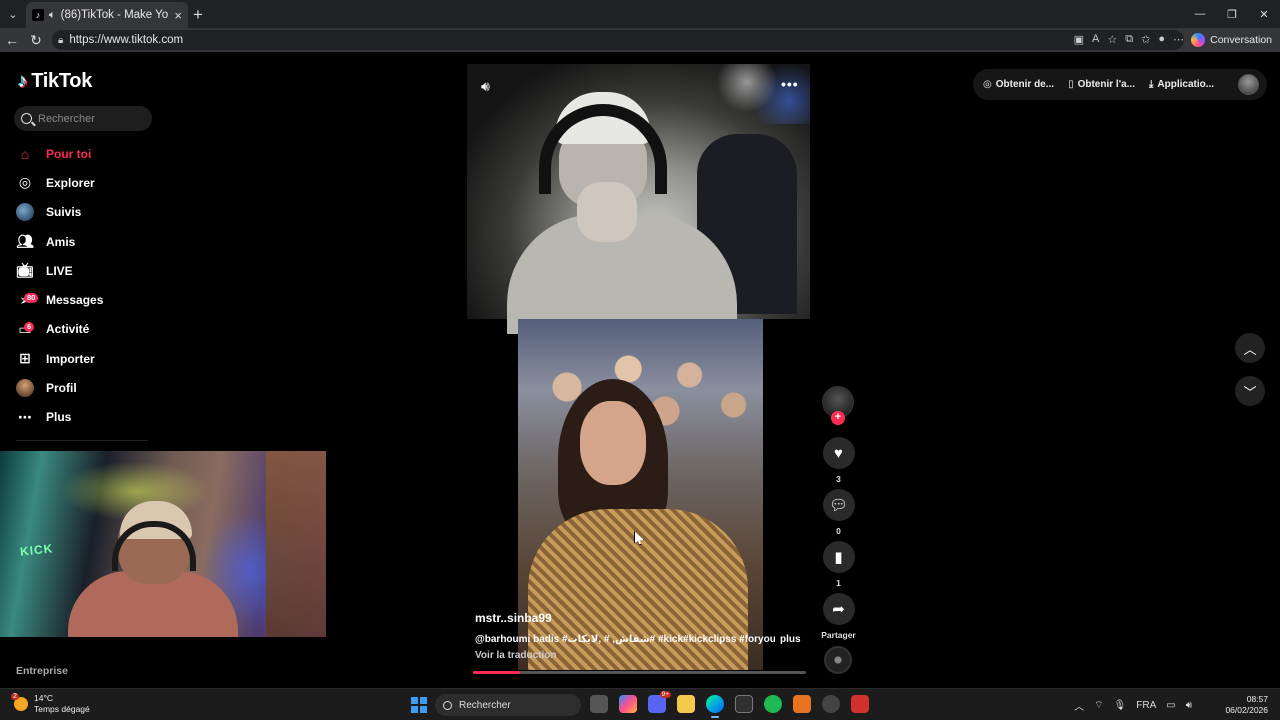 This screenshot has height=720, width=1280. What do you see at coordinates (686, 704) in the screenshot?
I see `file-explorer-icon` at bounding box center [686, 704].